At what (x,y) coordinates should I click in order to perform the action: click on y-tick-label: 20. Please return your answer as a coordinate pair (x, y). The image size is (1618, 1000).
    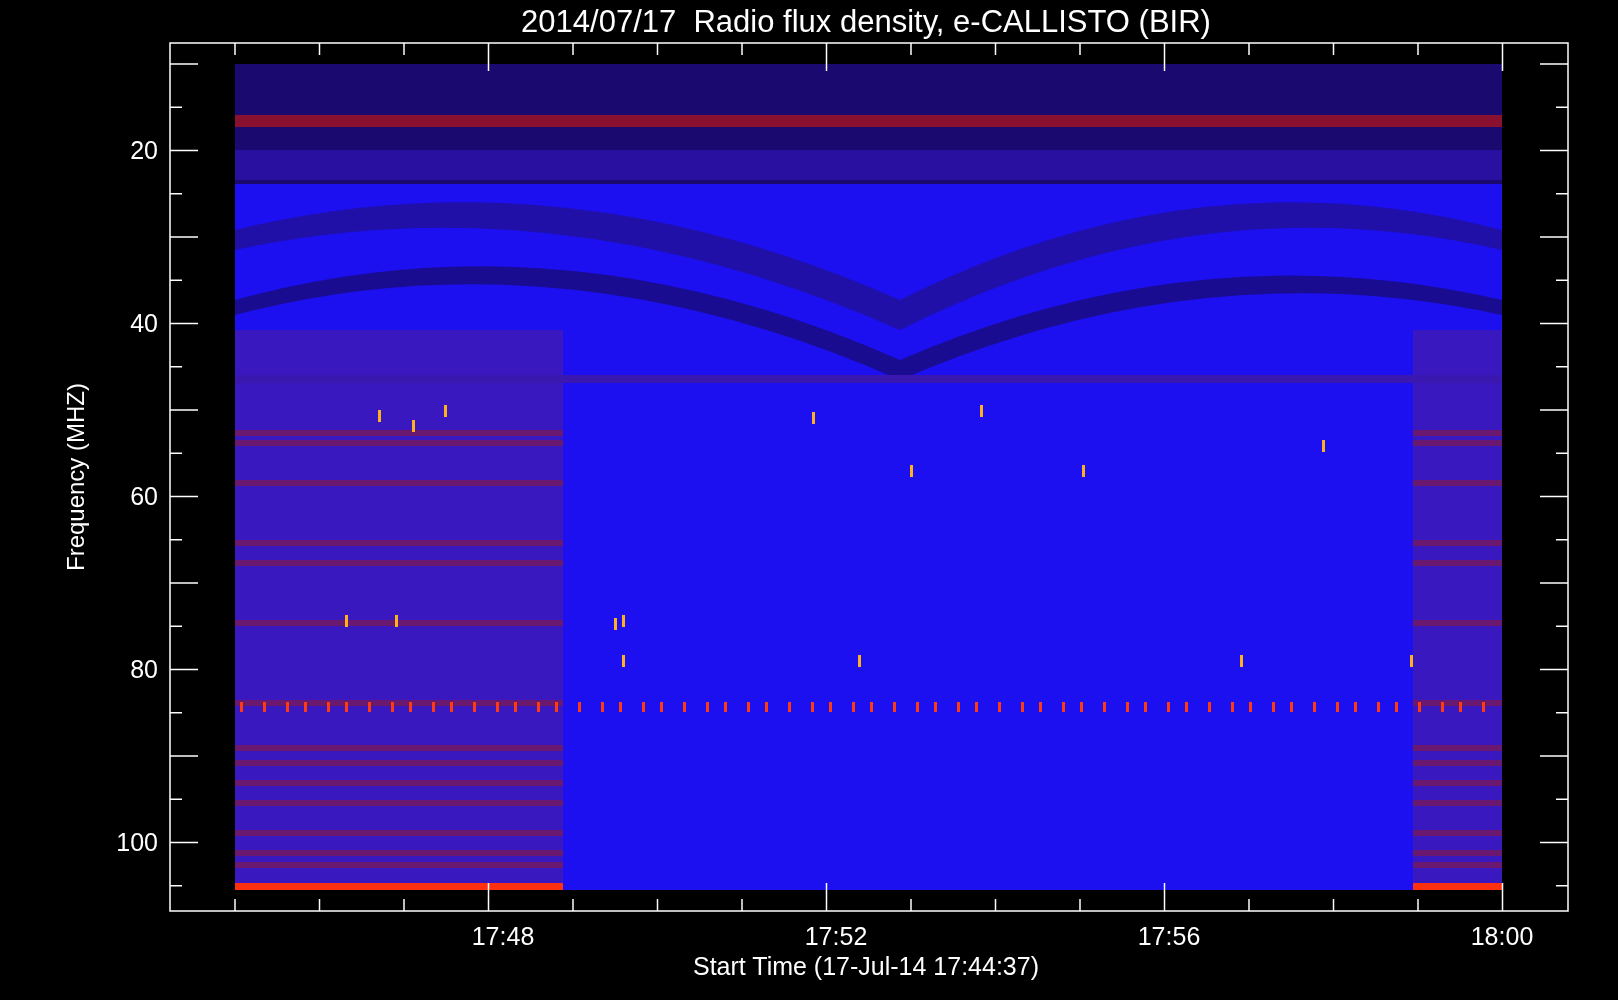
    Looking at the image, I should click on (144, 150).